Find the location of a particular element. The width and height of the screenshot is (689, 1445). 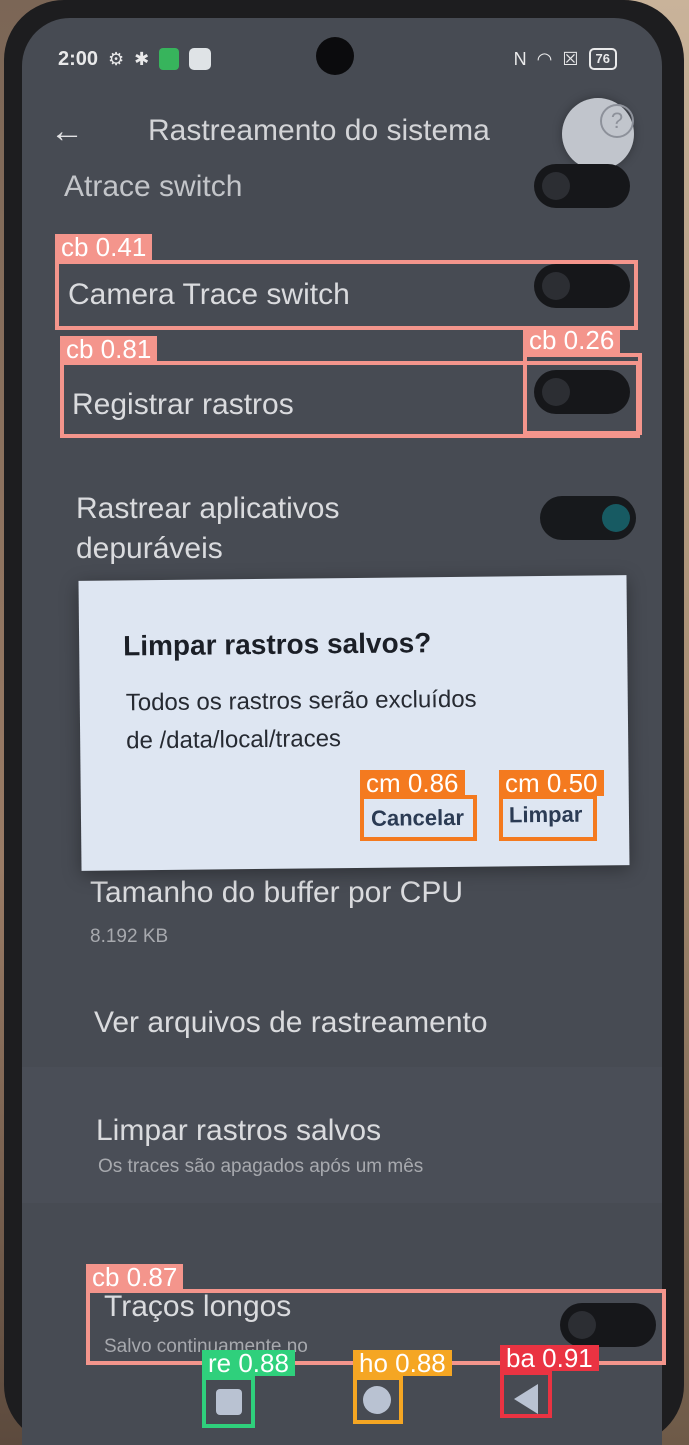

registrar-rastros-switch is located at coordinates (582, 392).